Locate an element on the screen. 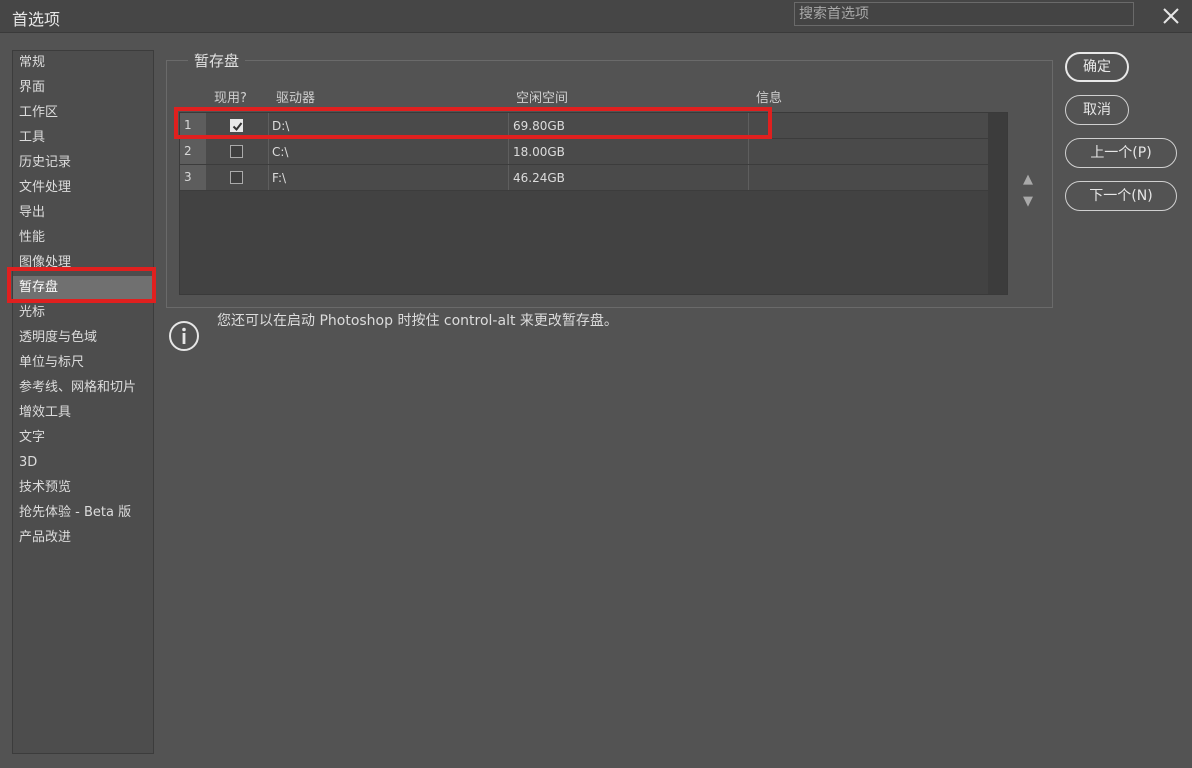  sidebar-item-export: 导出 is located at coordinates (83, 213).